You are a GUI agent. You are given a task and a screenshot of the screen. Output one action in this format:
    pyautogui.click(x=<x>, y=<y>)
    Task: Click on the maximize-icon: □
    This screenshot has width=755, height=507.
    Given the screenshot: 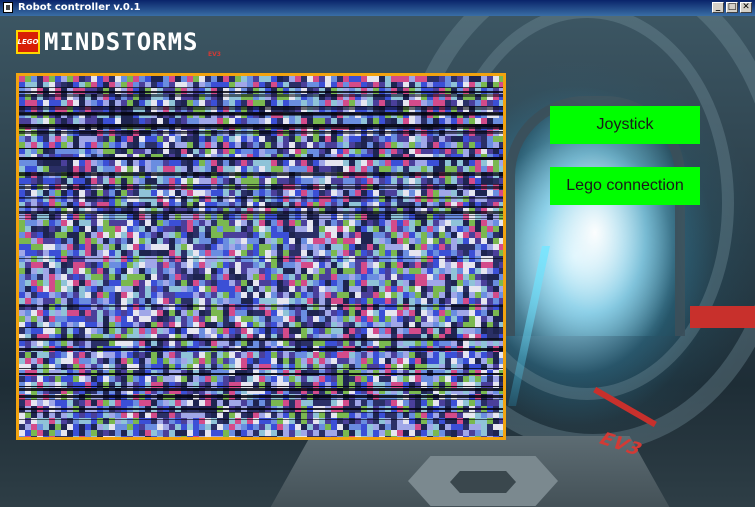 What is the action you would take?
    pyautogui.click(x=732, y=7)
    